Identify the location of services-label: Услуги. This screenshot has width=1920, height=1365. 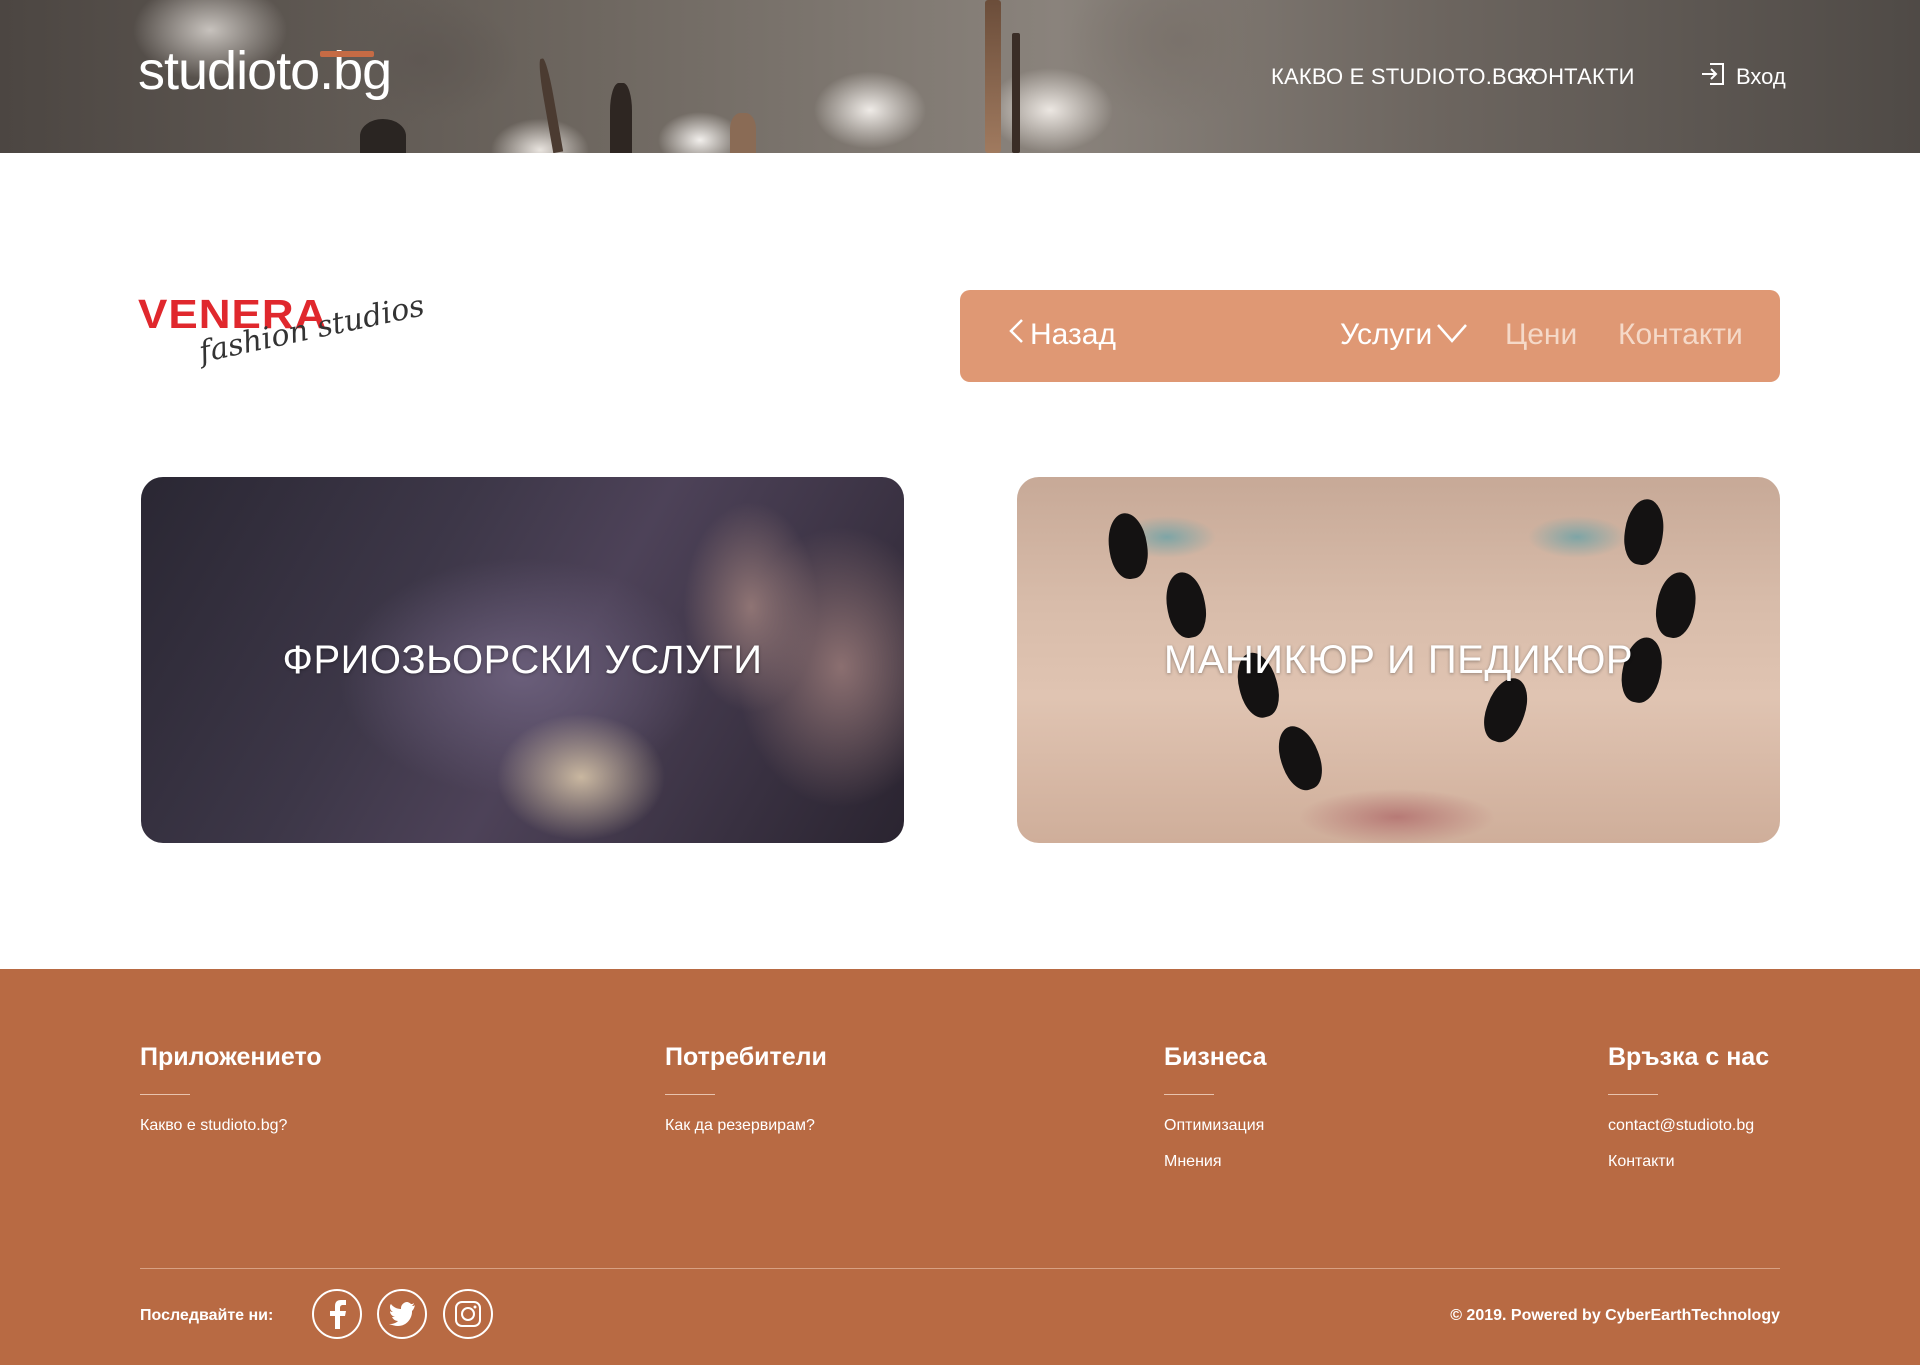
(1386, 334).